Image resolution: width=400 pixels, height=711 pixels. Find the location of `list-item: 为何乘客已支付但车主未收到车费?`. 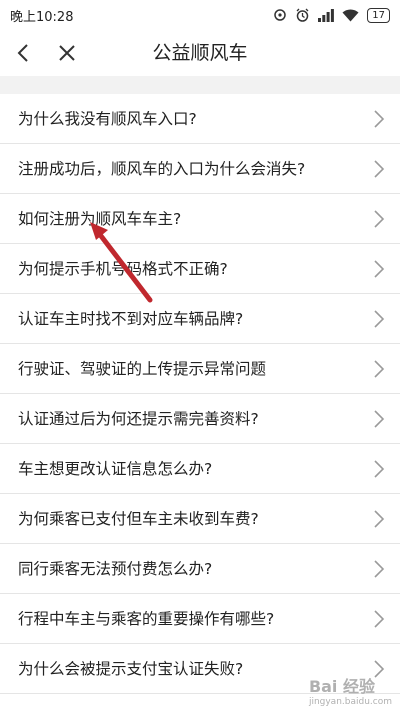

list-item: 为何乘客已支付但车主未收到车费? is located at coordinates (200, 519).